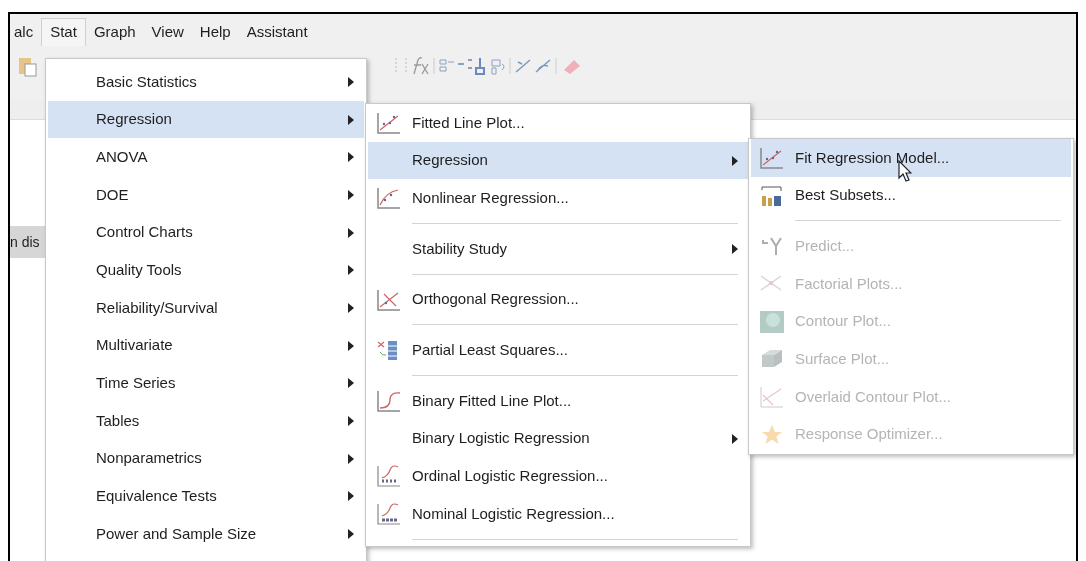 The image size is (1086, 561). Describe the element at coordinates (389, 476) in the screenshot. I see `ordinal-plot-icon` at that location.